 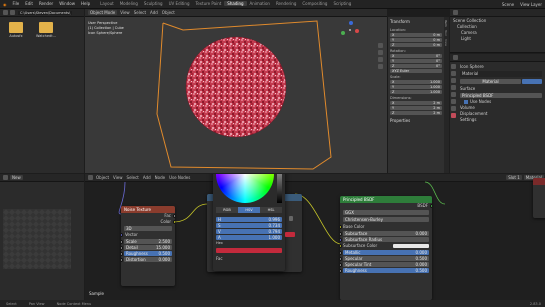 I want to click on bsdf-specular-tint-field: Specular Tint 0.000, so click(x=386, y=264).